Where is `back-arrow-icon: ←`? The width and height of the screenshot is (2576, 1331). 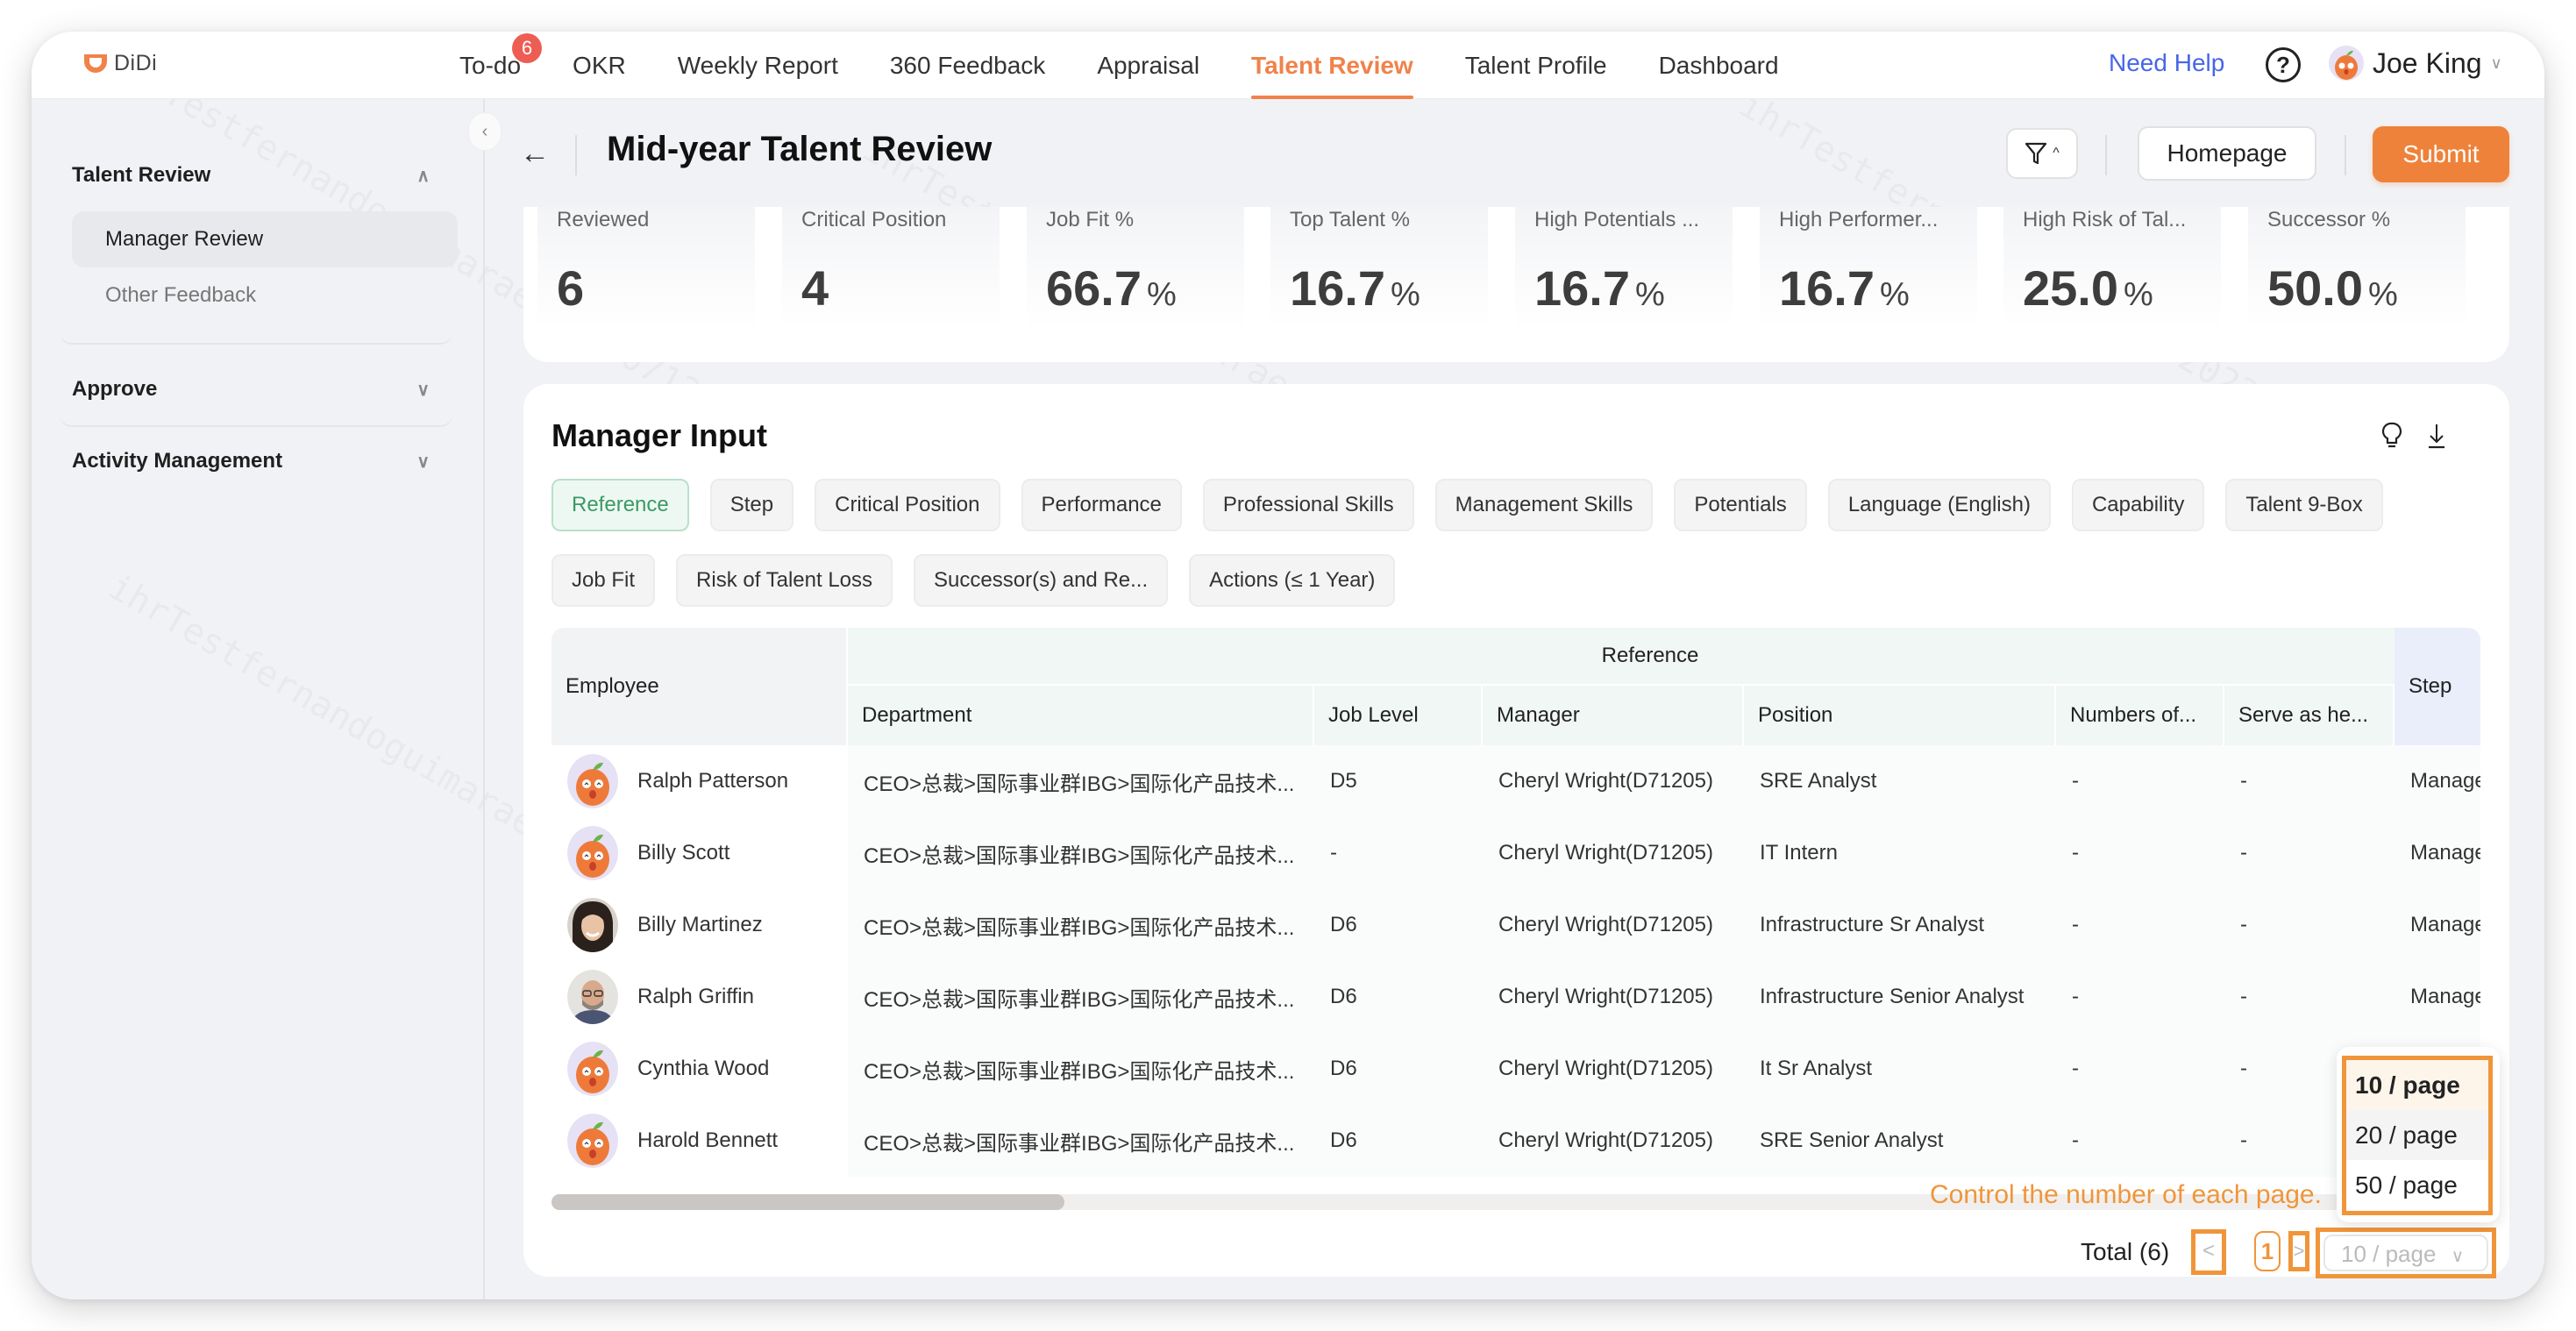 back-arrow-icon: ← is located at coordinates (535, 154).